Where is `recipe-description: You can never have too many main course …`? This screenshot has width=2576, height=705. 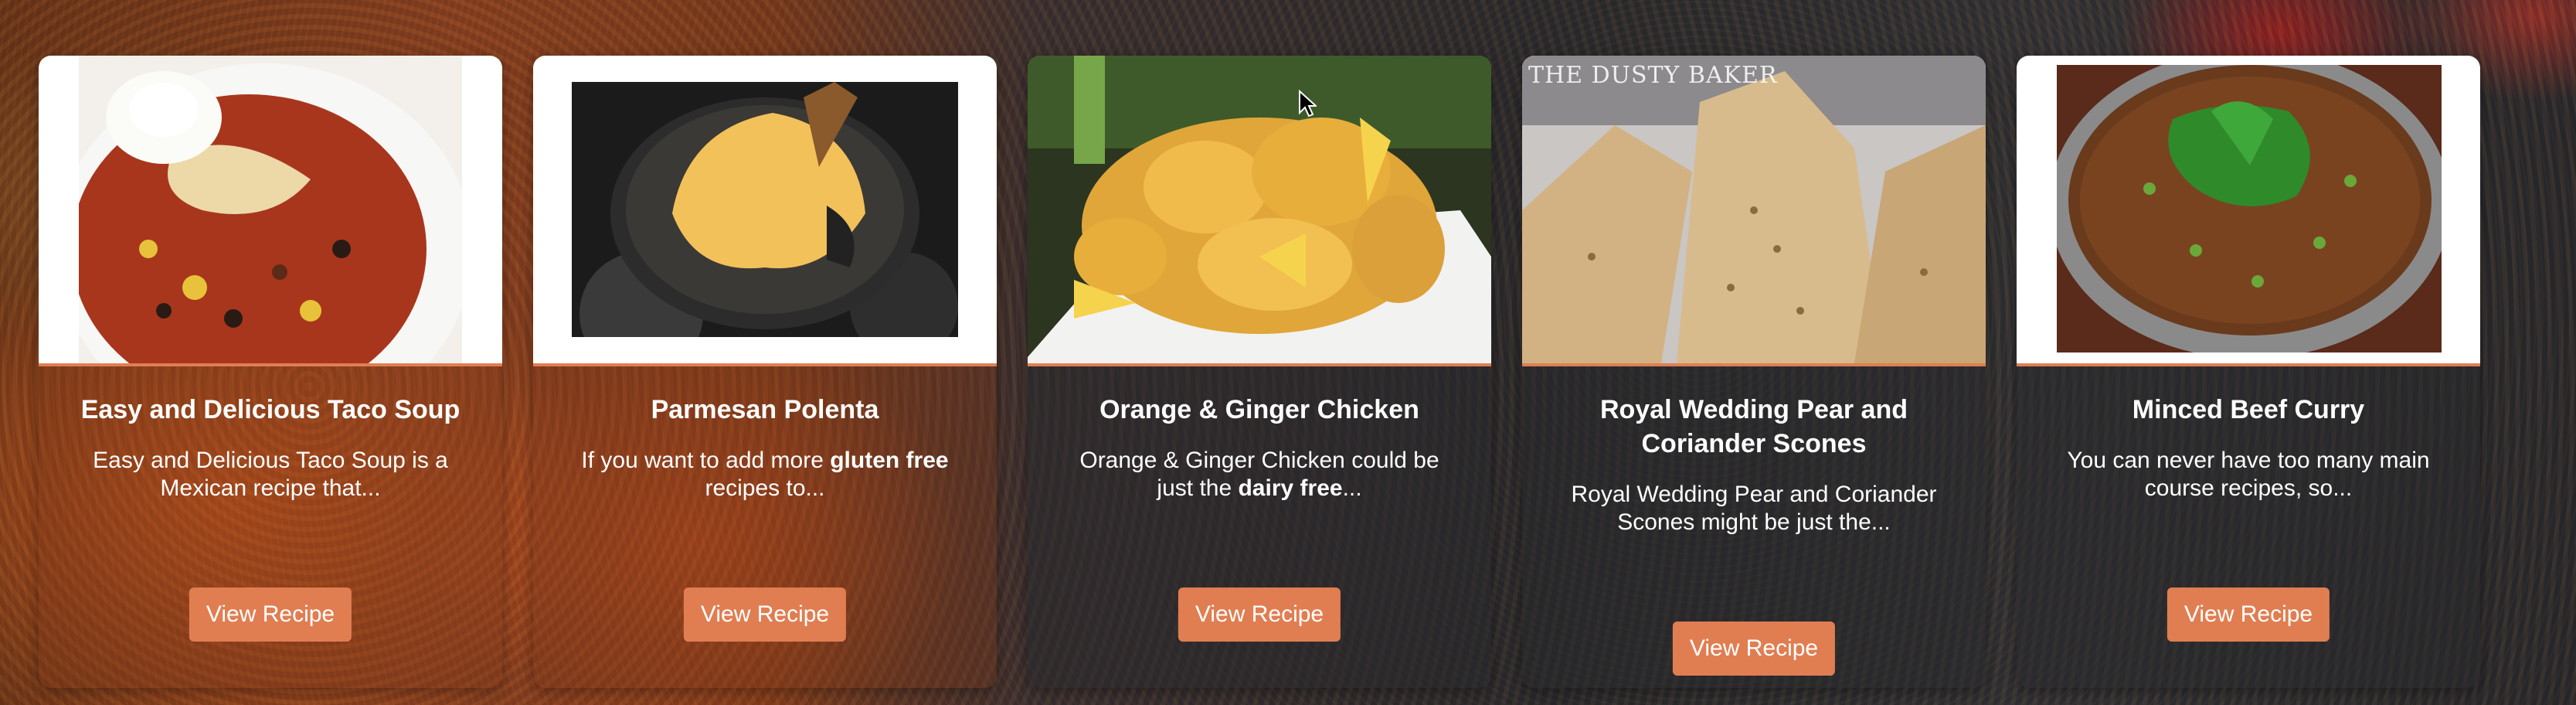 recipe-description: You can never have too many main course … is located at coordinates (2248, 475).